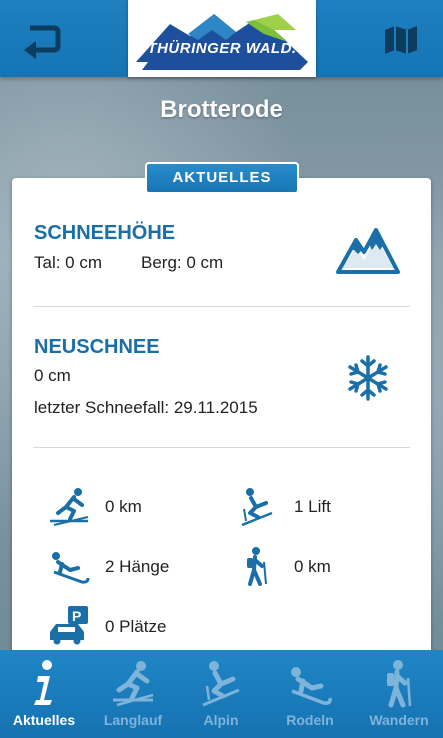 This screenshot has width=443, height=738. I want to click on mountain-icon, so click(368, 251).